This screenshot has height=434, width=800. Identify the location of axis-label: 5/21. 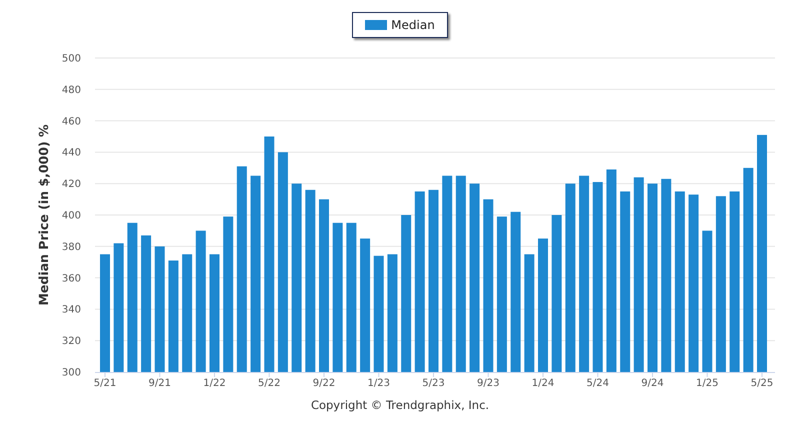
(105, 383).